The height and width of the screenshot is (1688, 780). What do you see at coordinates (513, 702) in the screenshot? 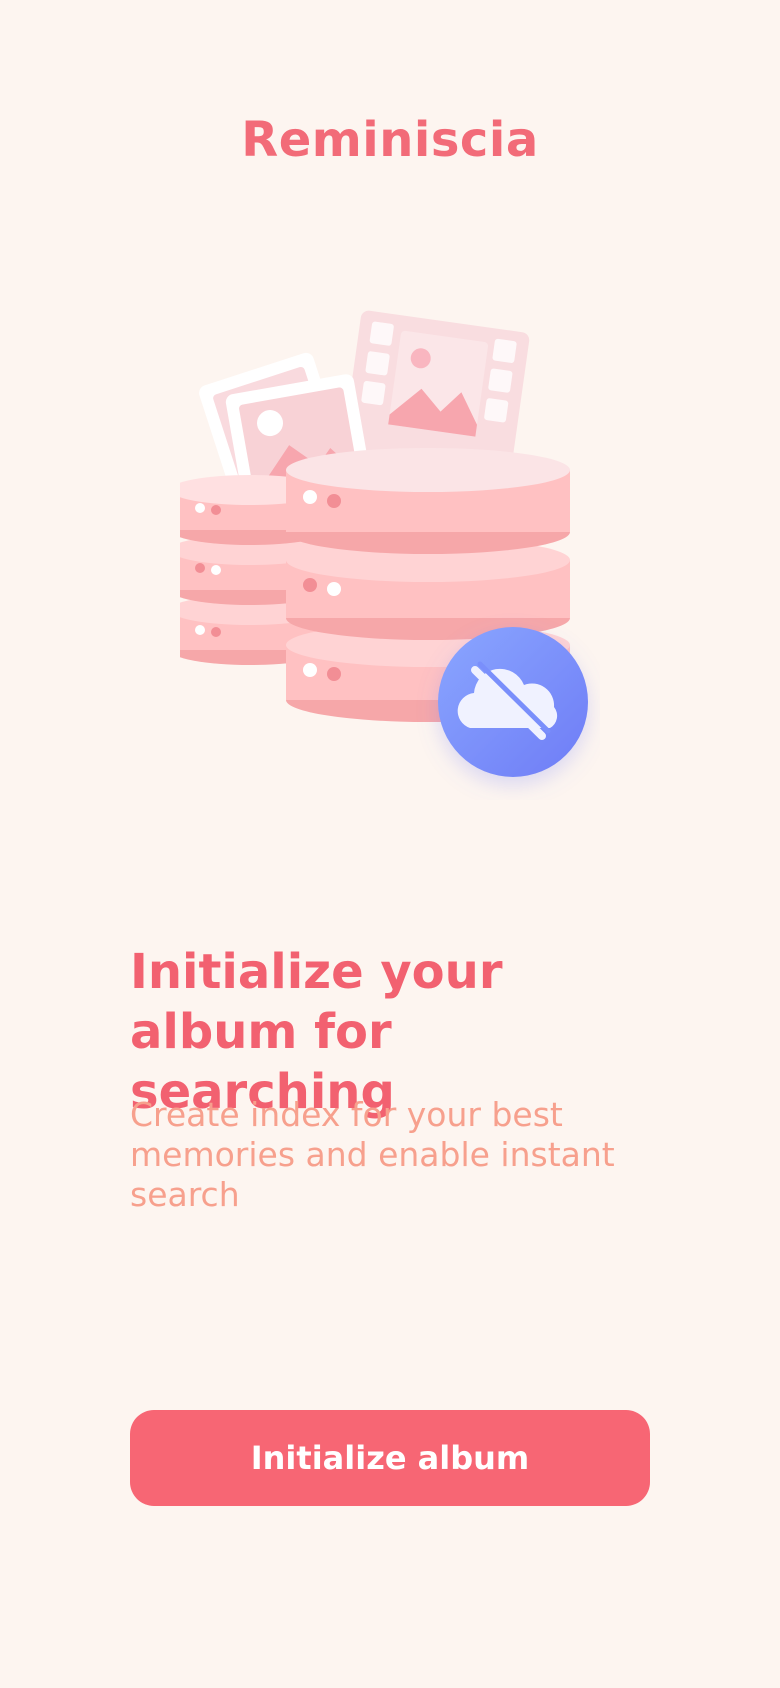
I see `cloud-off-icon` at bounding box center [513, 702].